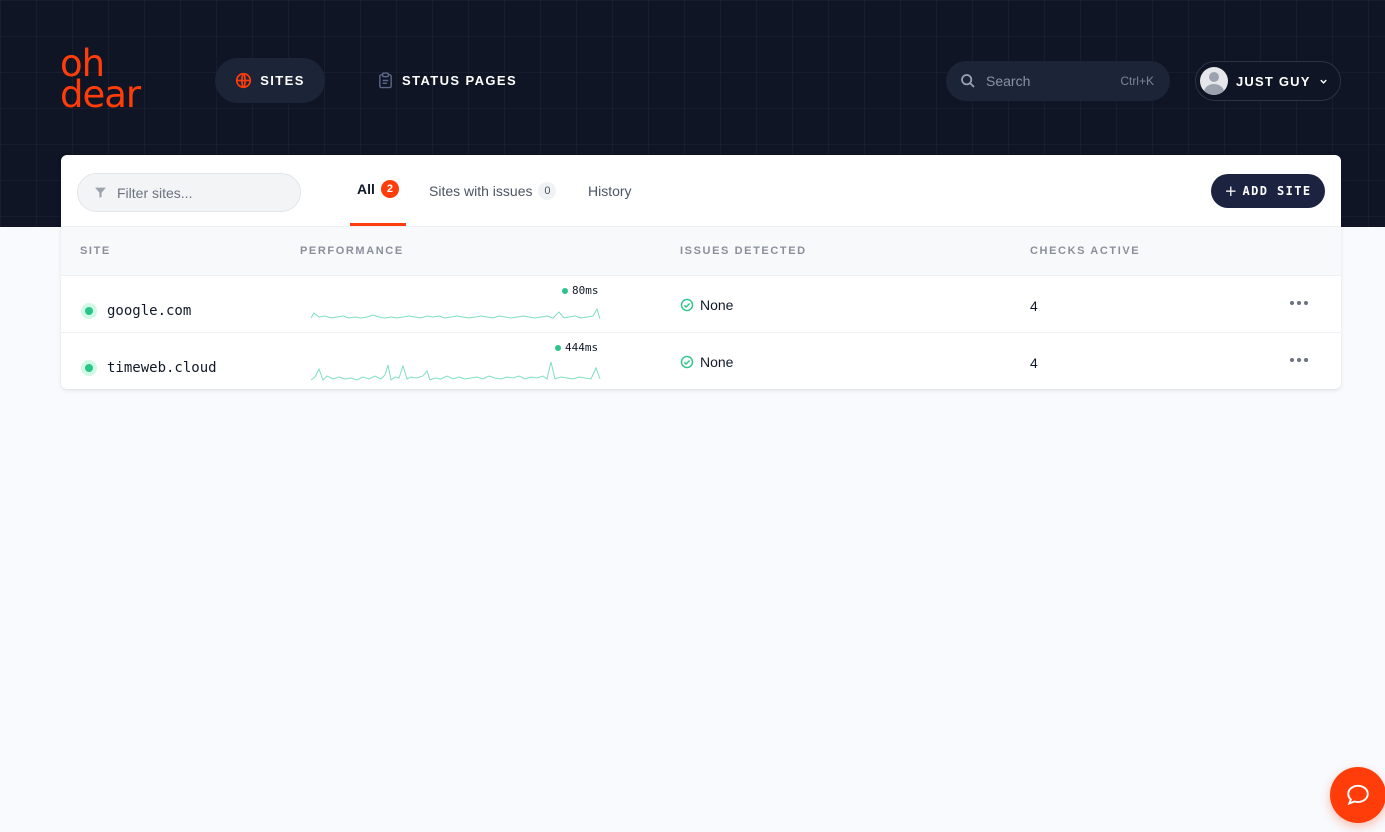  I want to click on tab-all: All 2, so click(378, 190).